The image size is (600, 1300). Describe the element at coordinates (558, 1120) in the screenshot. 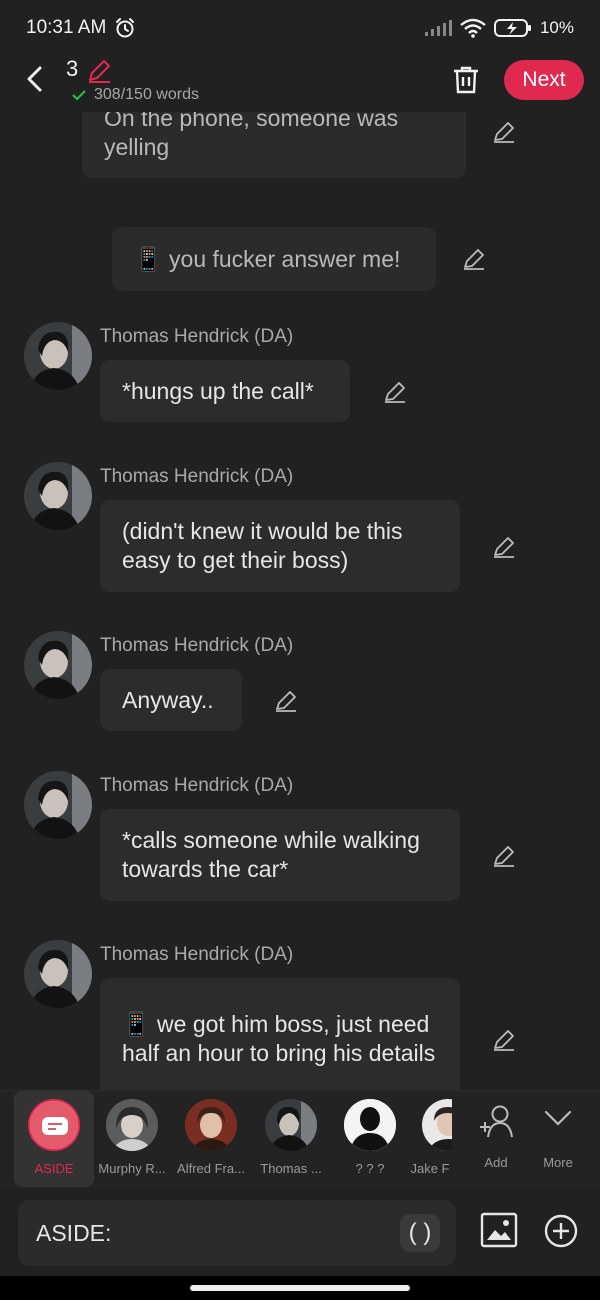

I see `chevron-down-icon` at that location.